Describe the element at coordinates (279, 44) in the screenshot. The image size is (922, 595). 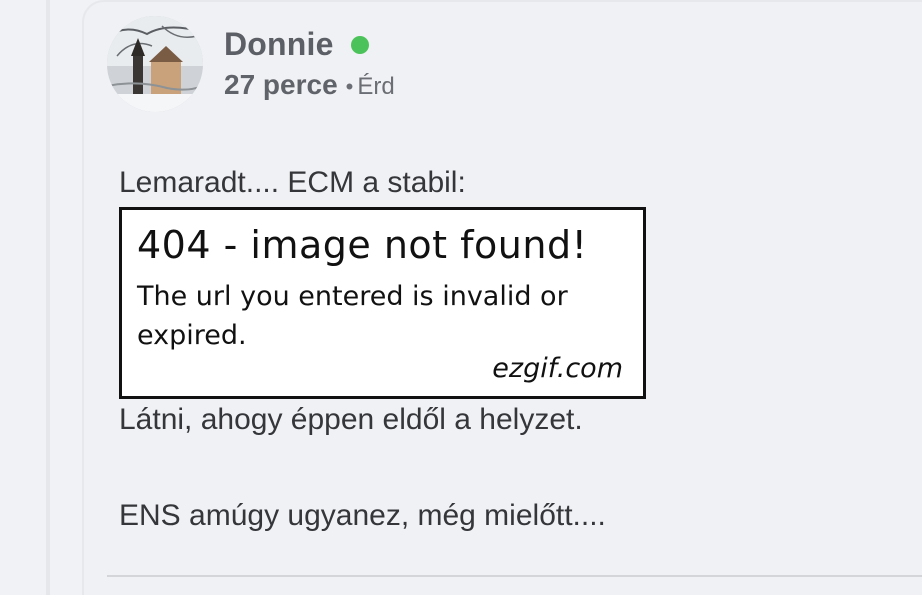
I see `author-name: Donnie` at that location.